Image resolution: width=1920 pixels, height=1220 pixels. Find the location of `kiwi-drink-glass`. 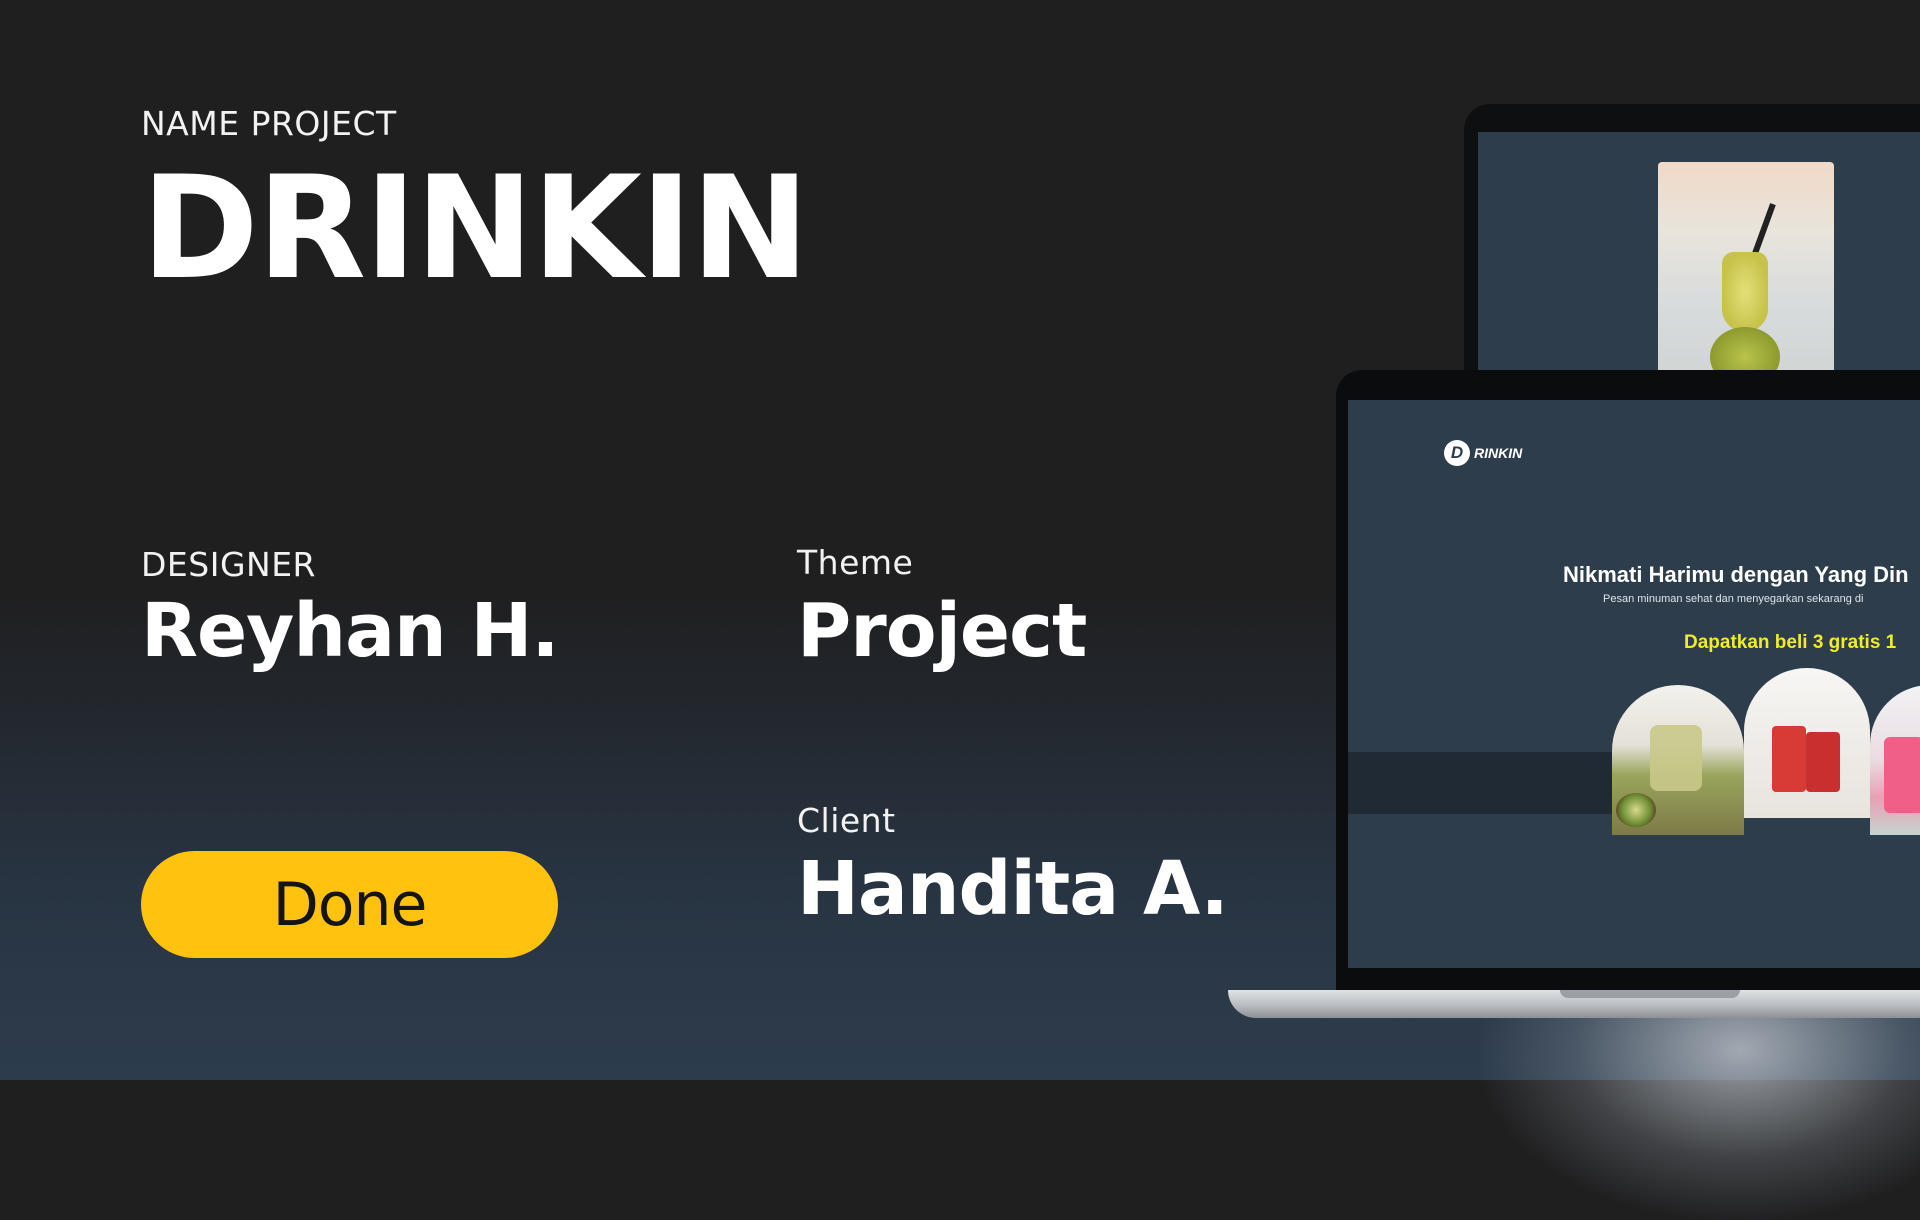

kiwi-drink-glass is located at coordinates (1676, 758).